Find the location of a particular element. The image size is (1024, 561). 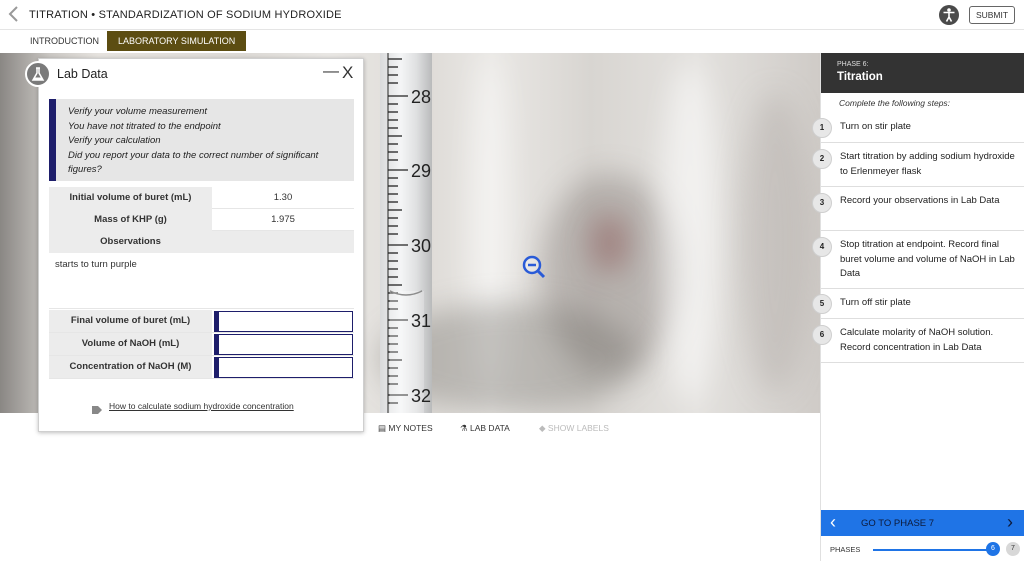

step-item: 3 Record your observations in Lab Data is located at coordinates (918, 209).